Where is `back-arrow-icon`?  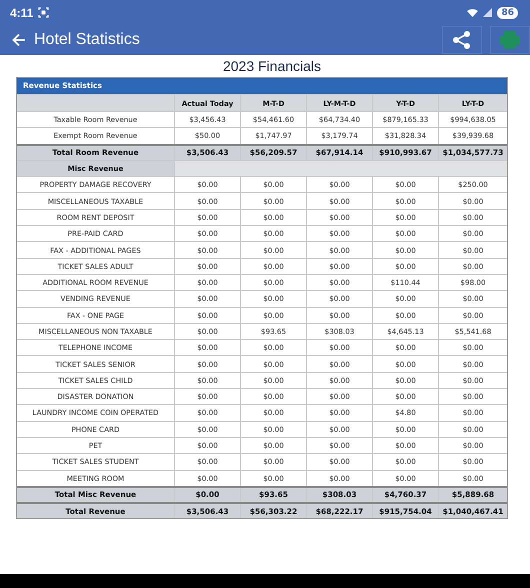 back-arrow-icon is located at coordinates (19, 40).